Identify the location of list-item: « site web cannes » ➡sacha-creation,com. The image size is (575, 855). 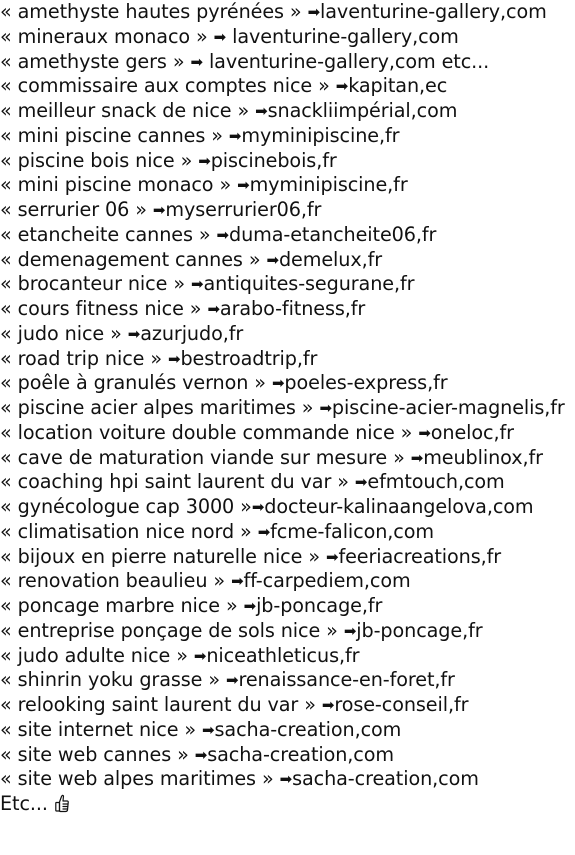
(287, 755).